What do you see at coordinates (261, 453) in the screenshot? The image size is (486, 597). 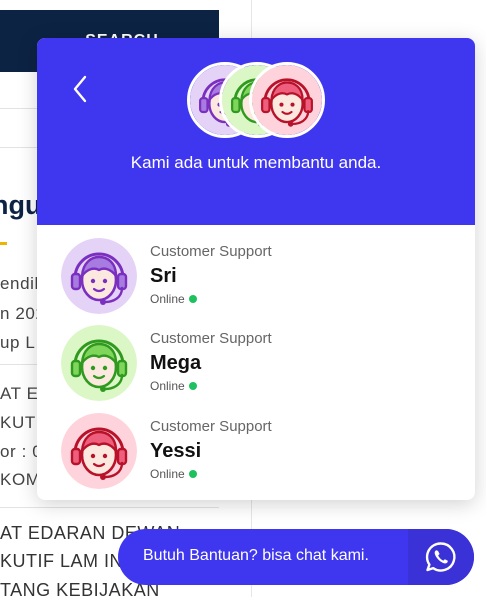 I see `agent-item-yessi: Customer Support Yessi Online` at bounding box center [261, 453].